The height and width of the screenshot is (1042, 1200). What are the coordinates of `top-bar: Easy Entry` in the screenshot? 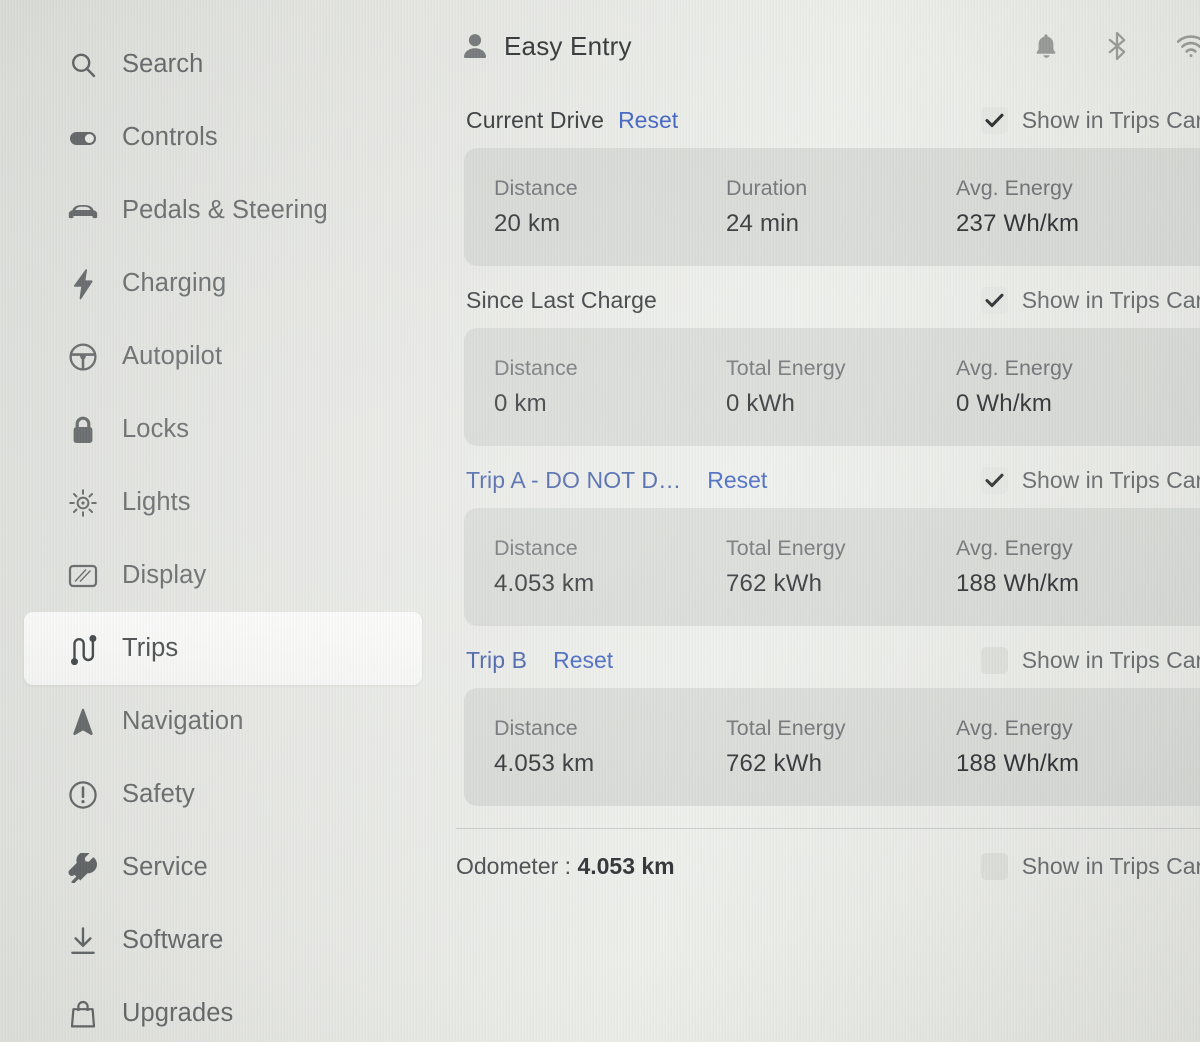 It's located at (827, 46).